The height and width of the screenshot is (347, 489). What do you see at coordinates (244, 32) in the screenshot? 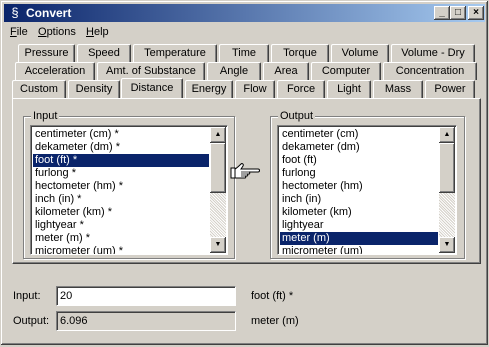
I see `menu-bar: File Options Help` at bounding box center [244, 32].